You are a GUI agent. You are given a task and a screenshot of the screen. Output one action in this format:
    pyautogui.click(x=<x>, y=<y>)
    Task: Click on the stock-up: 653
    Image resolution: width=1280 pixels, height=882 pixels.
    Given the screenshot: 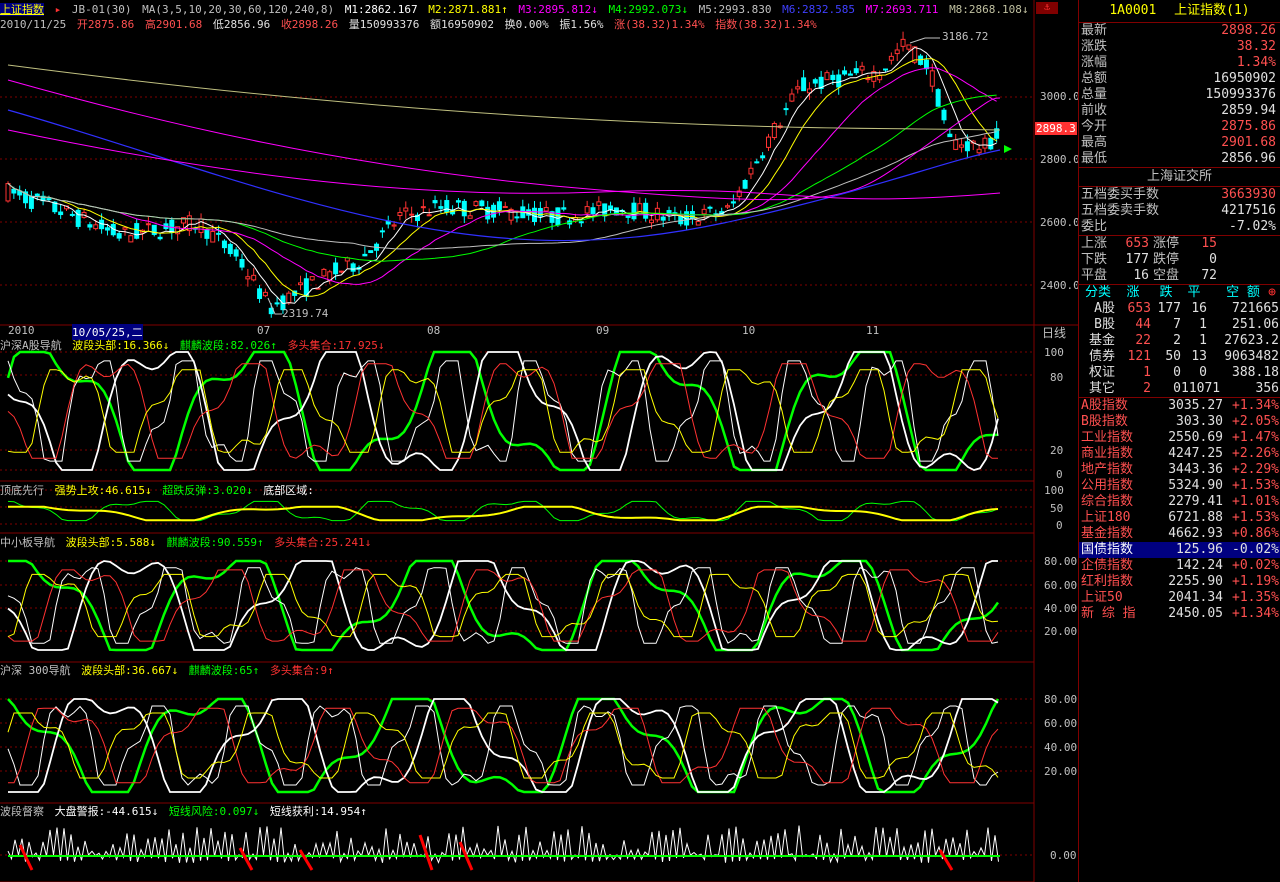 What is the action you would take?
    pyautogui.click(x=1139, y=308)
    